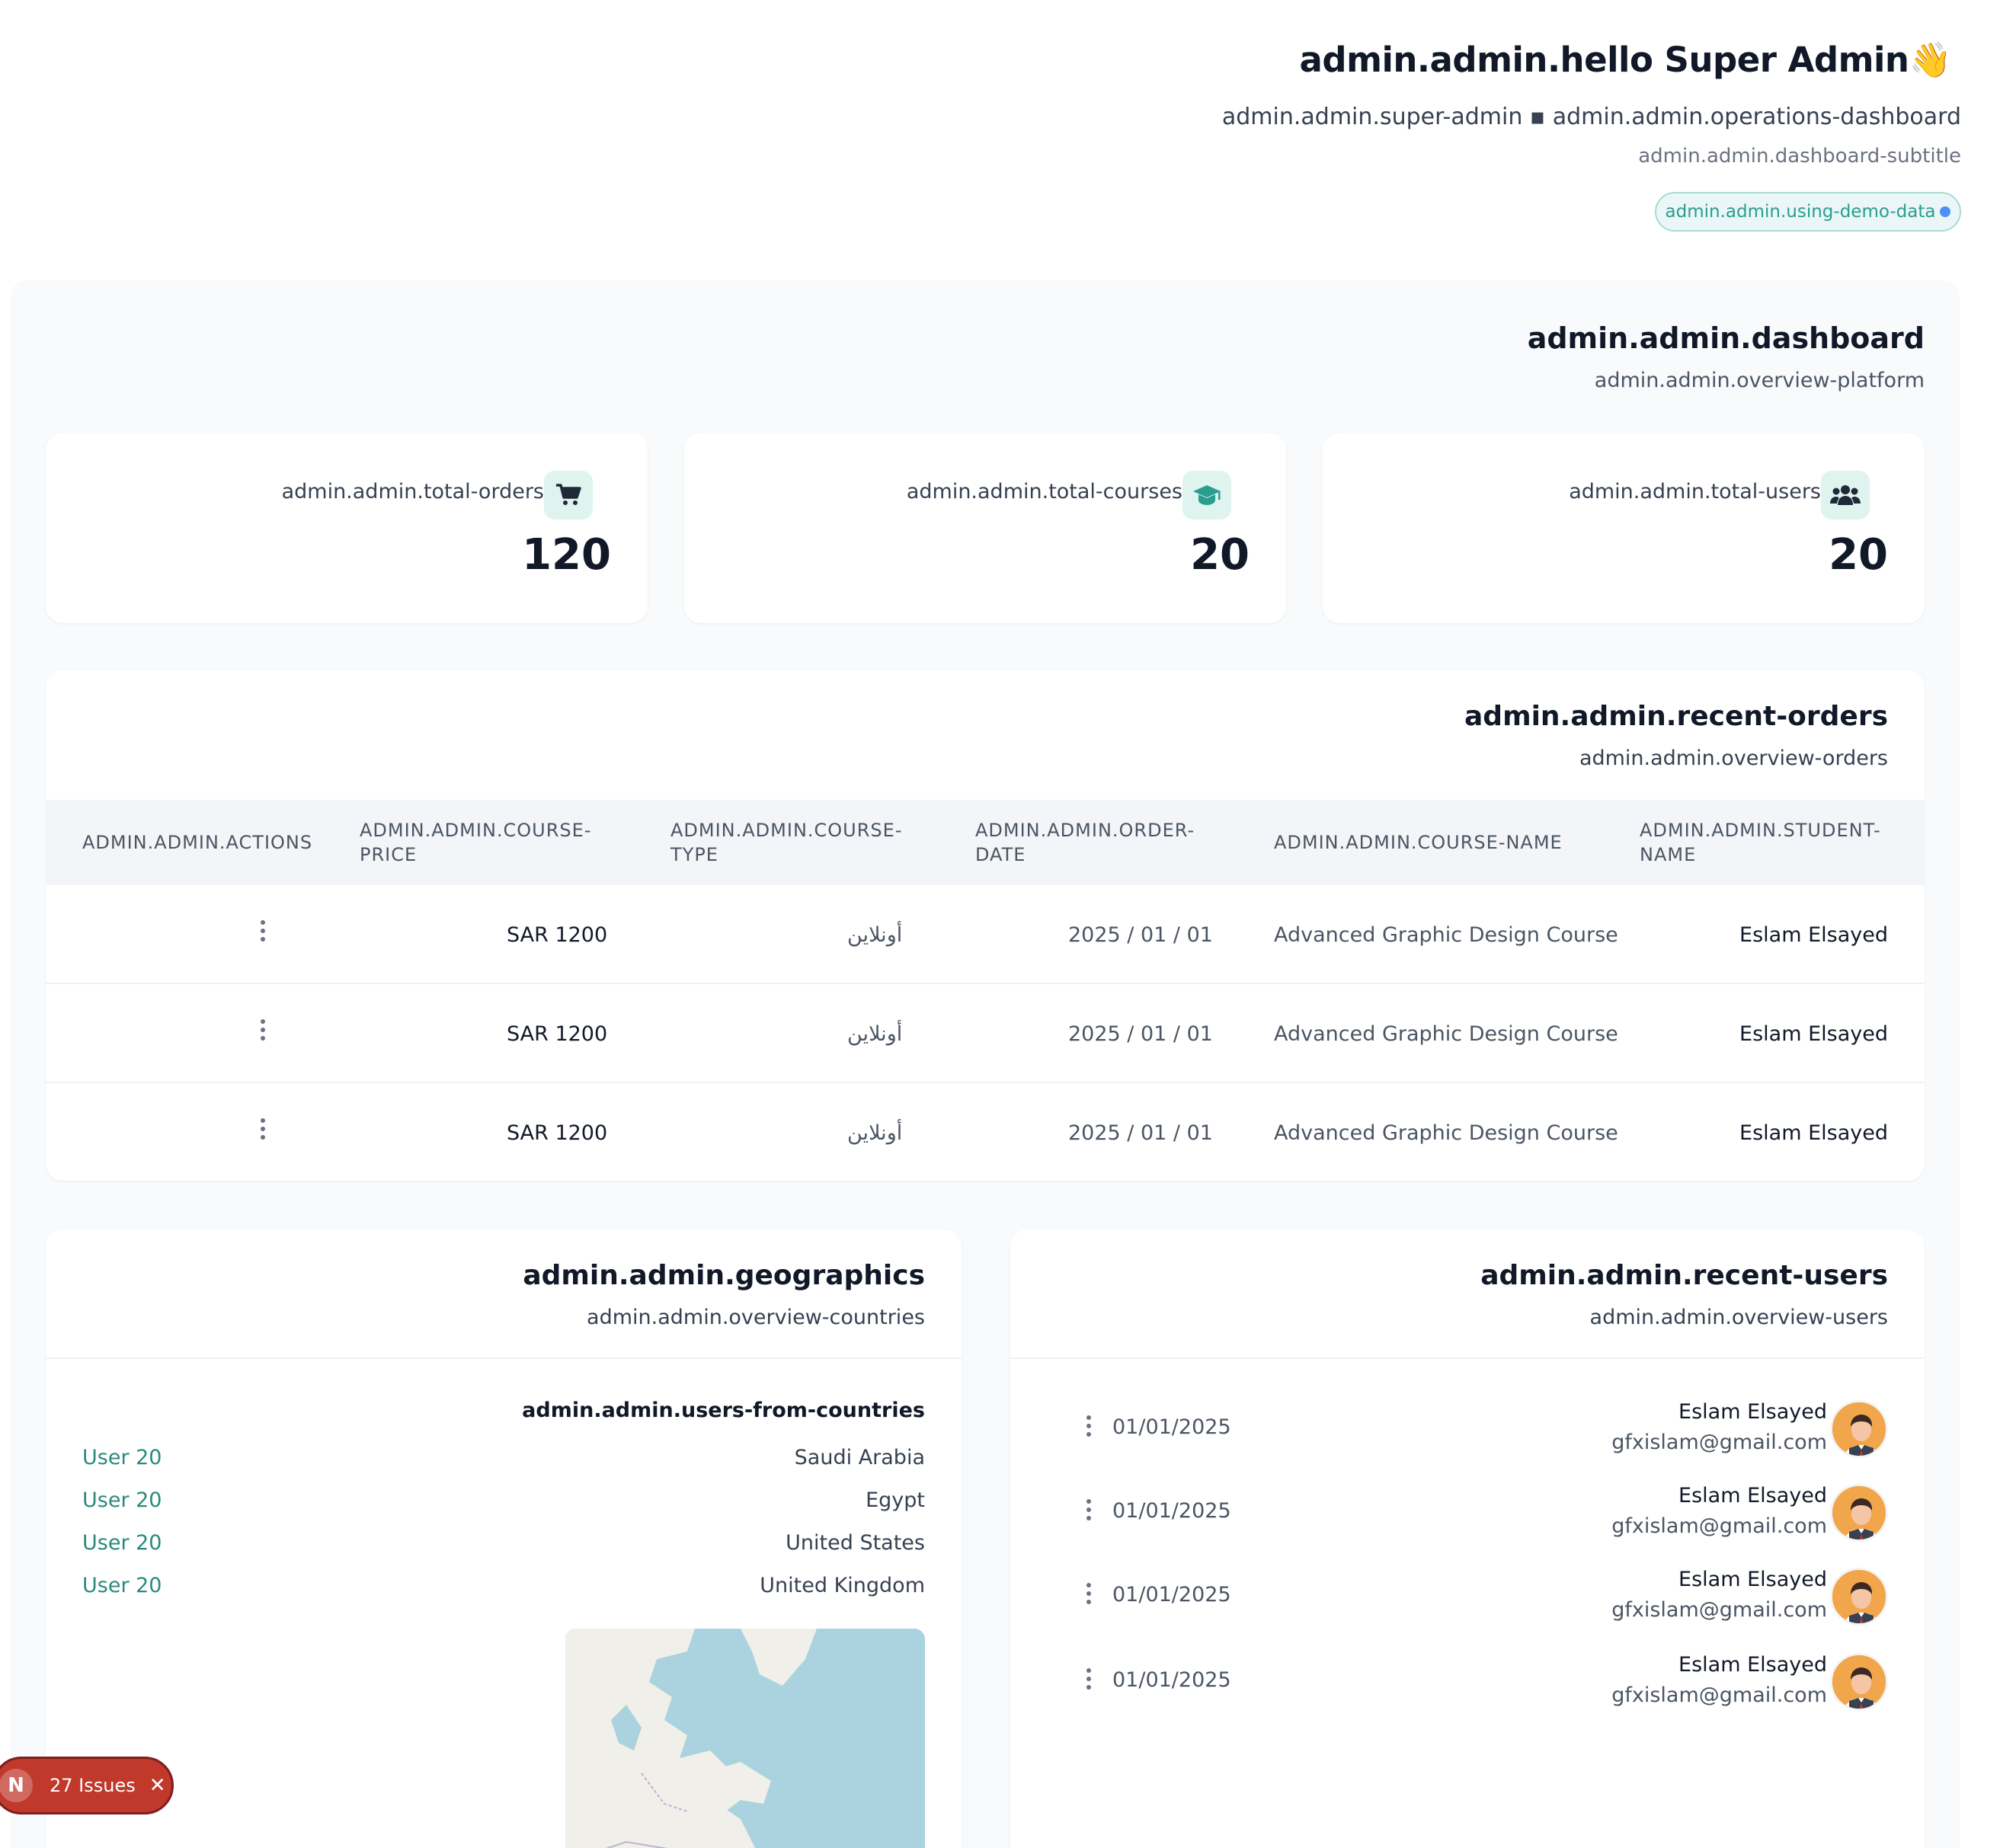 This screenshot has height=1848, width=2016. I want to click on demo-data-badge: admin.admin.using-demo-data, so click(1808, 212).